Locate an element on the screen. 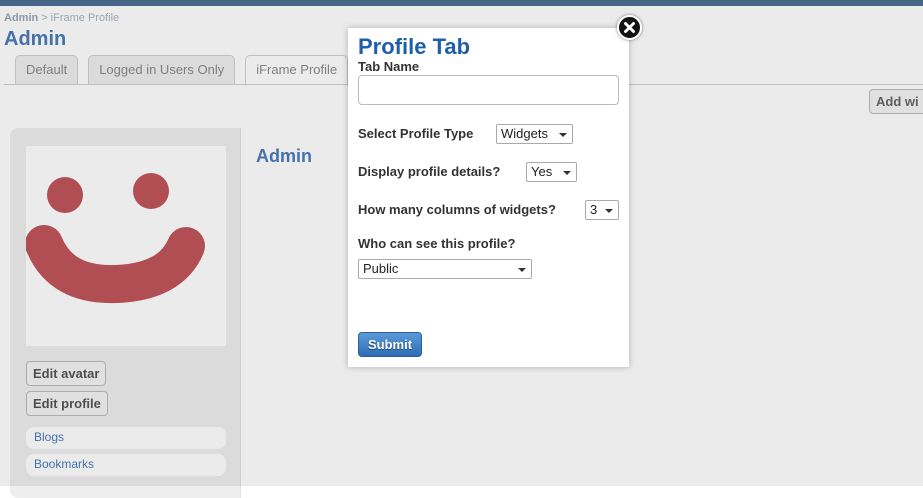  display-details-select: Yes is located at coordinates (551, 172).